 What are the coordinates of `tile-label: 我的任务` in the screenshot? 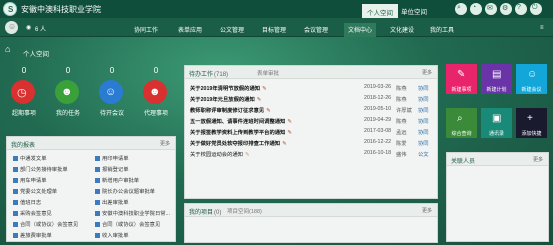 It's located at (67, 114).